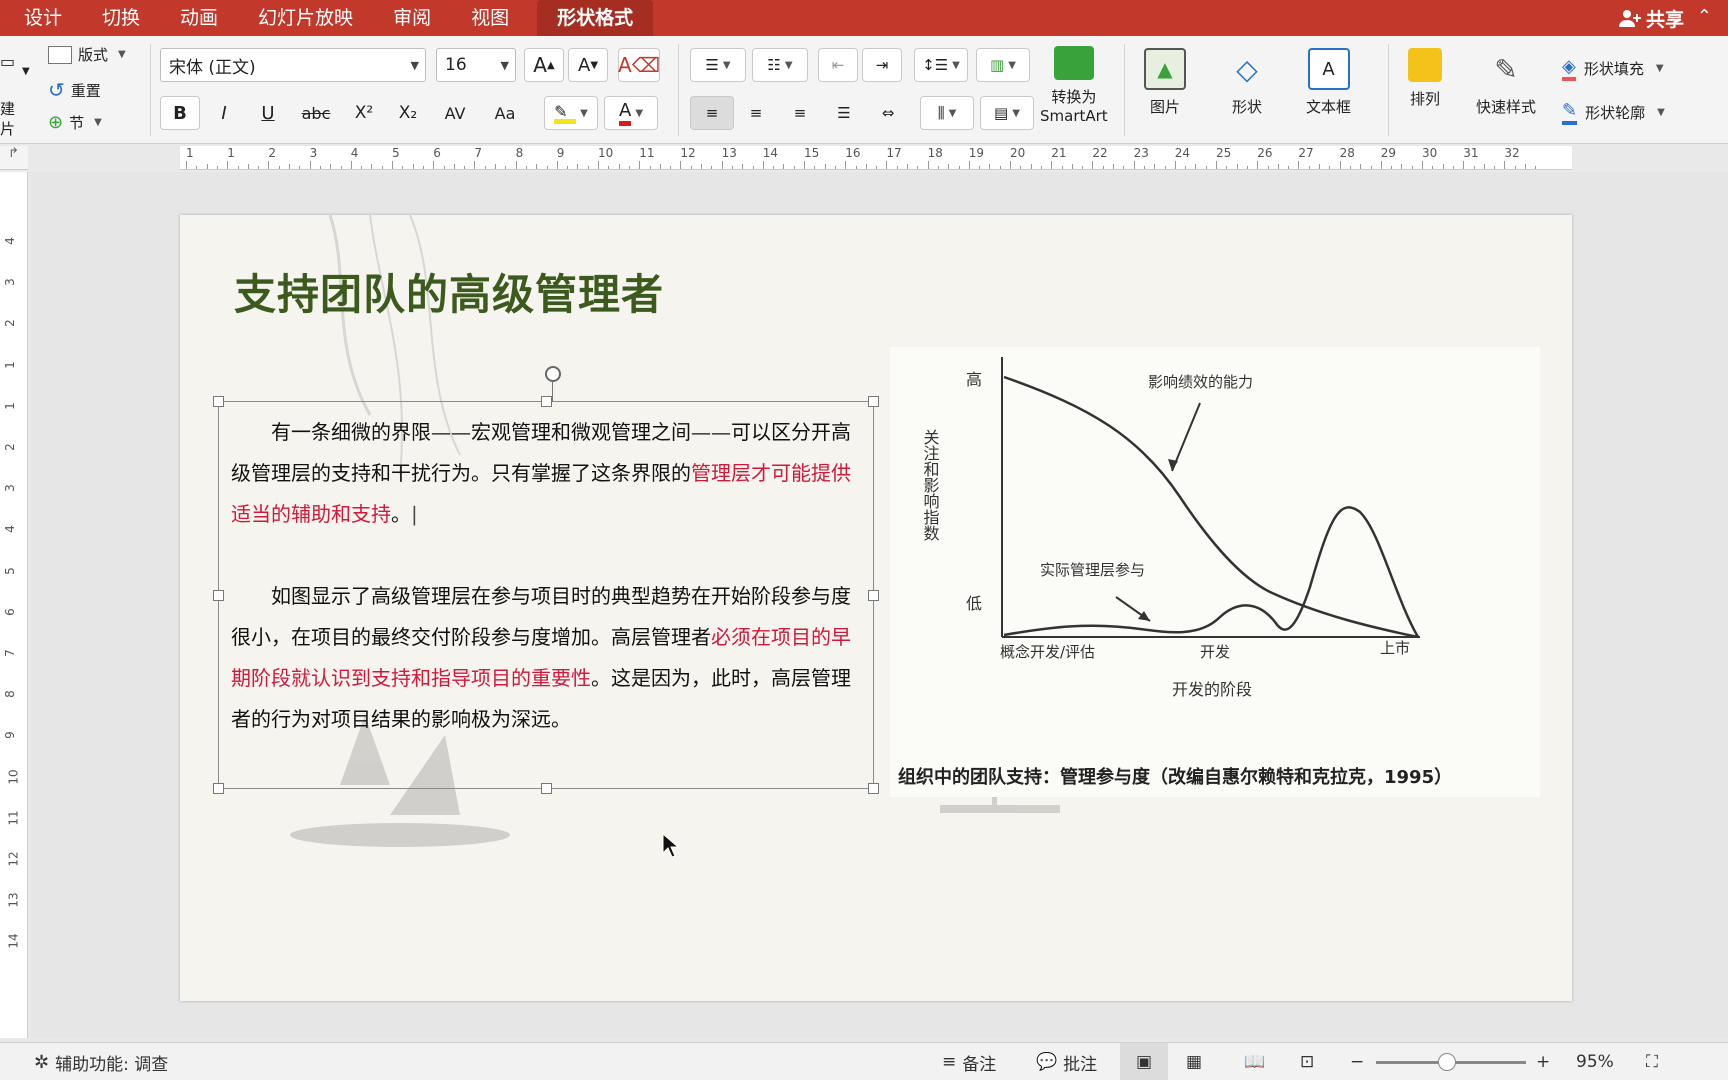  What do you see at coordinates (1328, 82) in the screenshot?
I see `textbox-button: A 文本框` at bounding box center [1328, 82].